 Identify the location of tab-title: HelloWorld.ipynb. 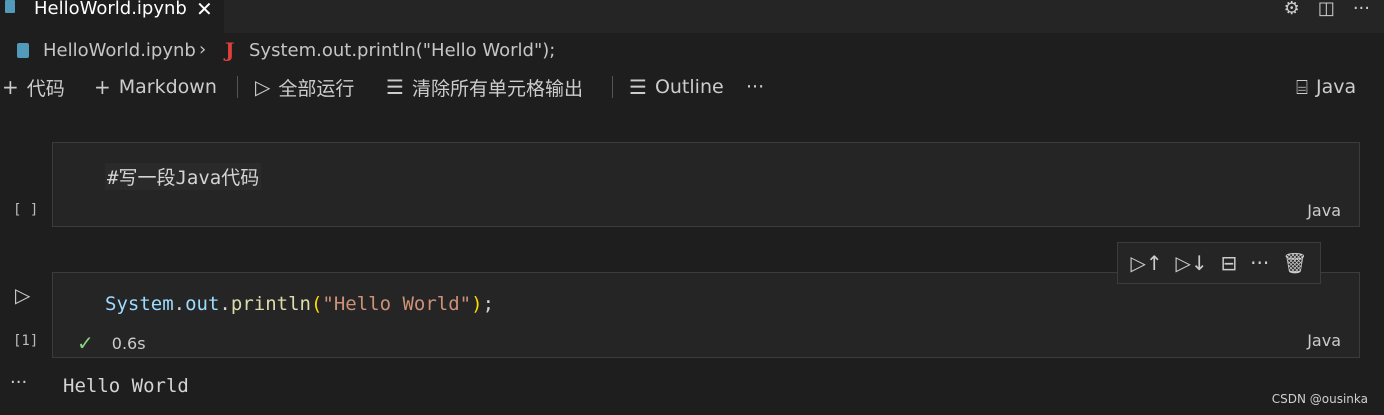
(110, 9).